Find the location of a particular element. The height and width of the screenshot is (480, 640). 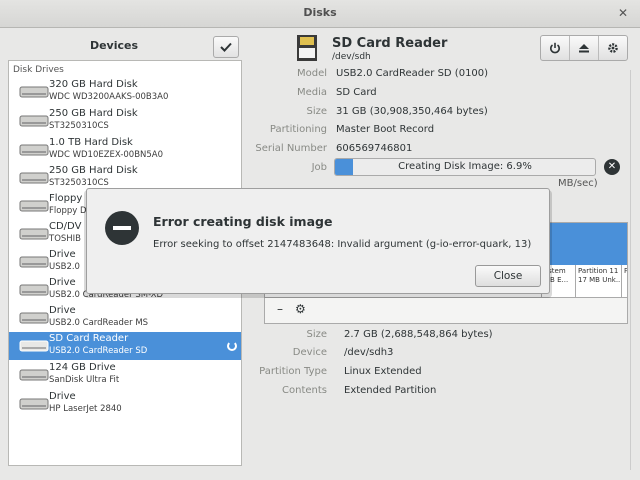

dialog-title: Error creating disk image is located at coordinates (243, 221).